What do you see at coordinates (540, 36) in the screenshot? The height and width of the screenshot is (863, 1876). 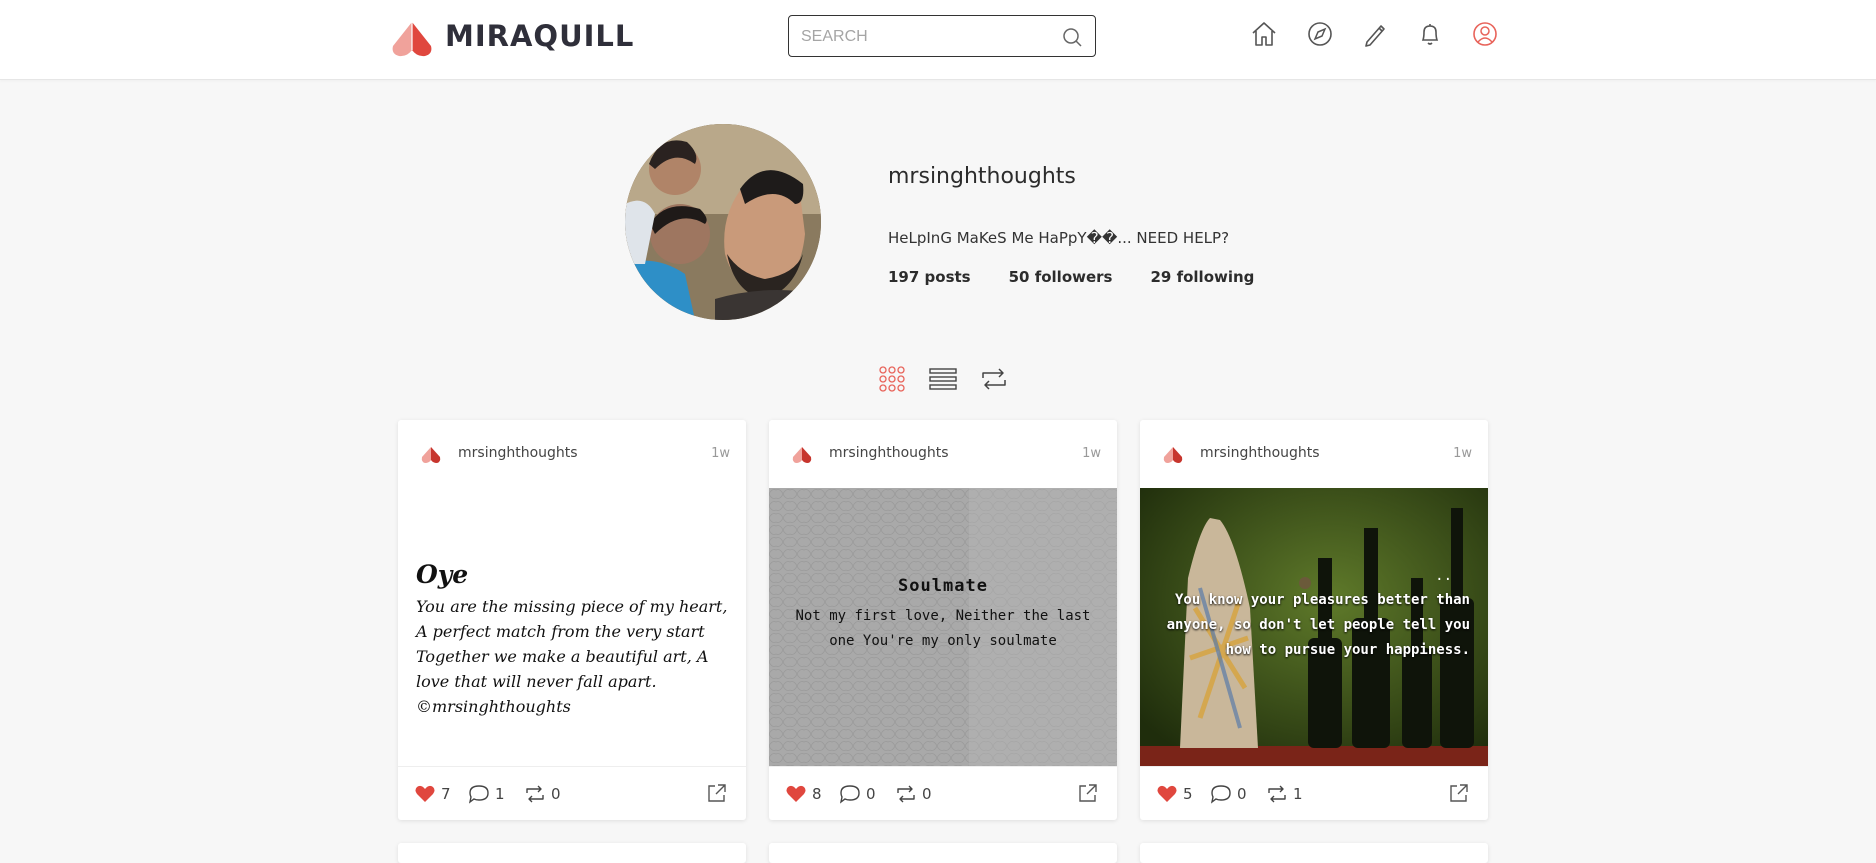 I see `brand-name: MIRAQUILL` at bounding box center [540, 36].